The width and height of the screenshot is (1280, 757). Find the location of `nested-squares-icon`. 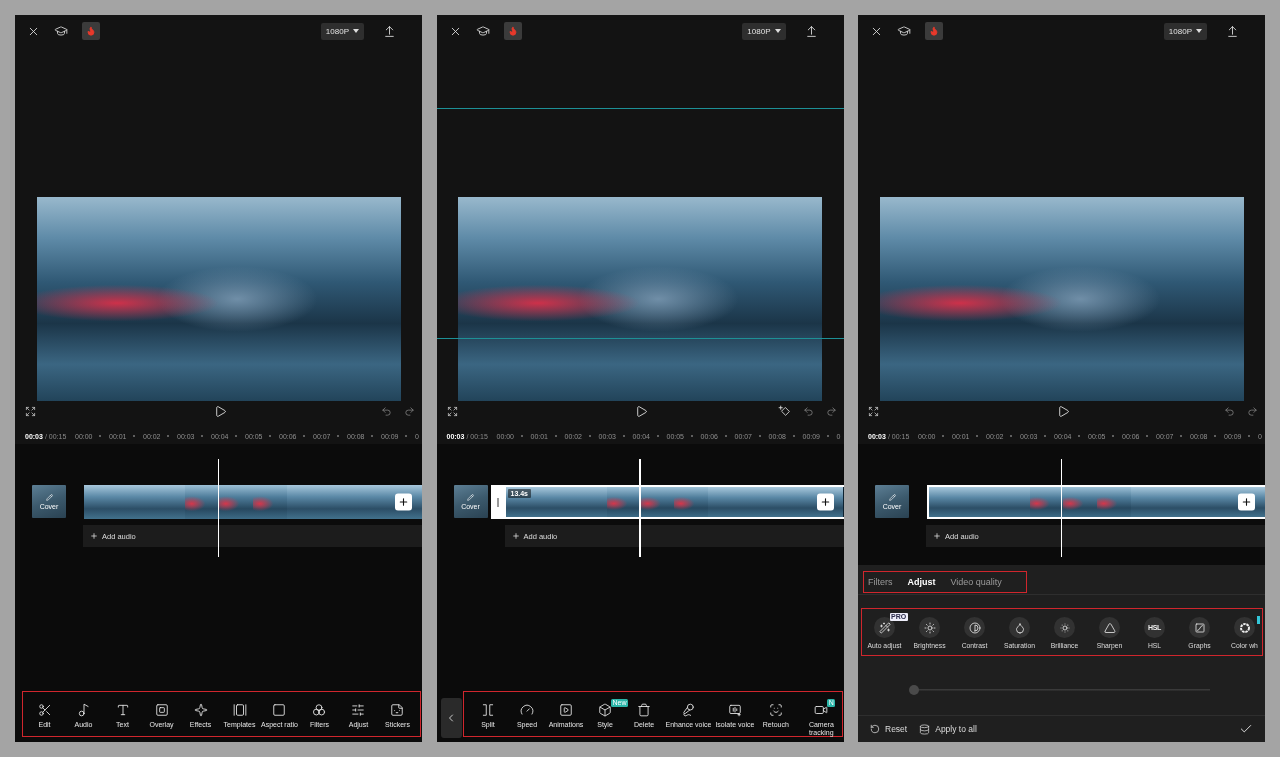

nested-squares-icon is located at coordinates (161, 710).